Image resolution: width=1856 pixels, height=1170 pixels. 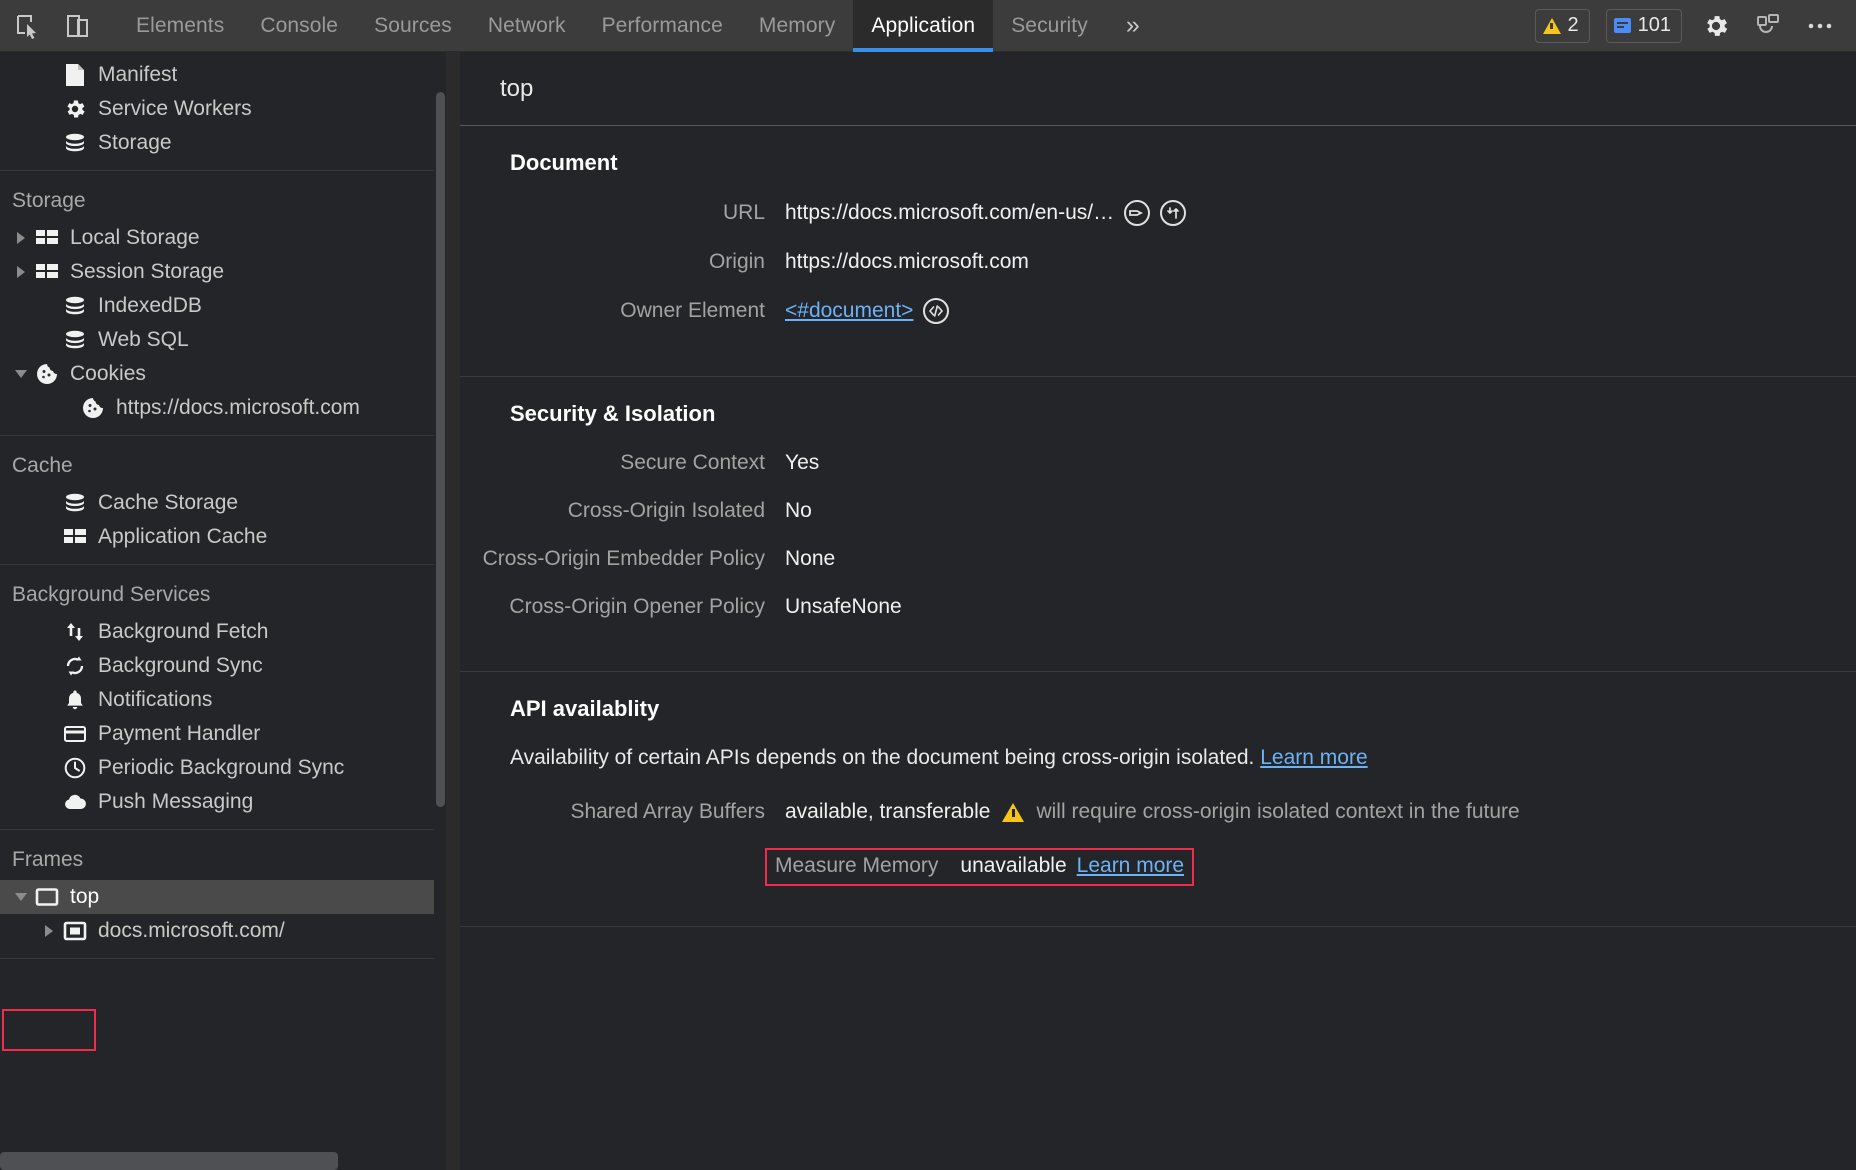 What do you see at coordinates (1716, 26) in the screenshot?
I see `settings-button` at bounding box center [1716, 26].